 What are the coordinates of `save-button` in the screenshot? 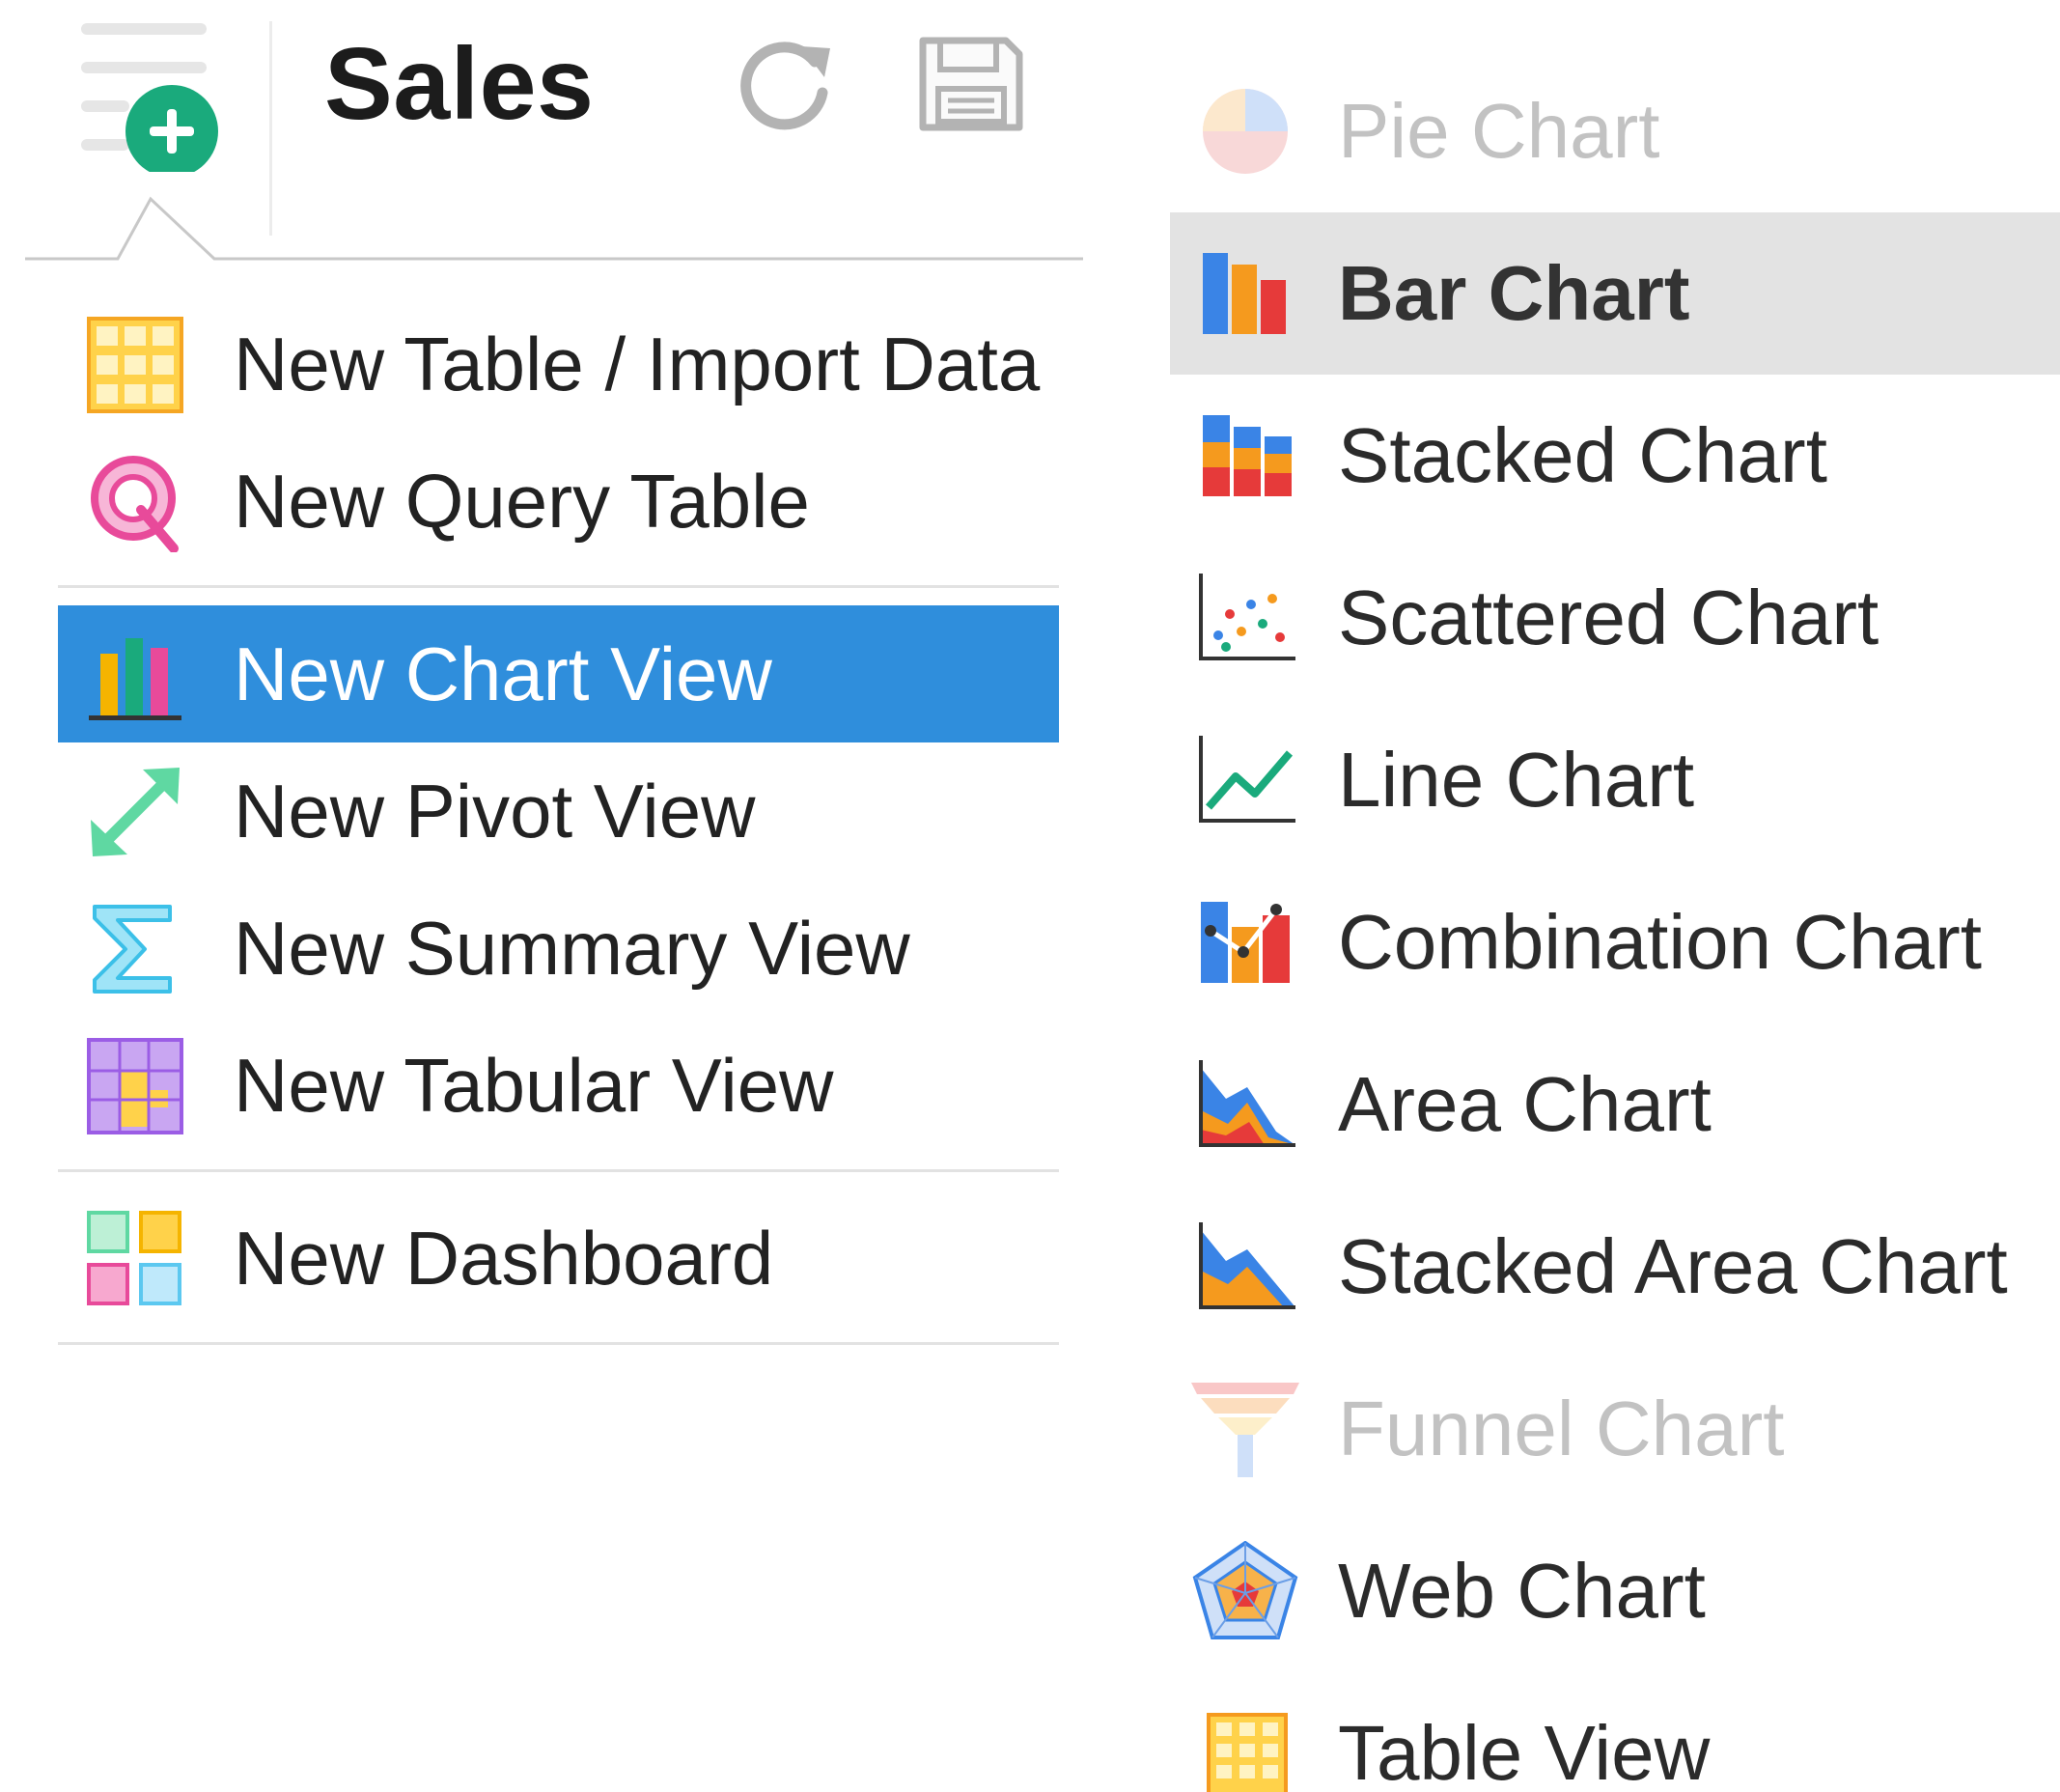 It's located at (971, 84).